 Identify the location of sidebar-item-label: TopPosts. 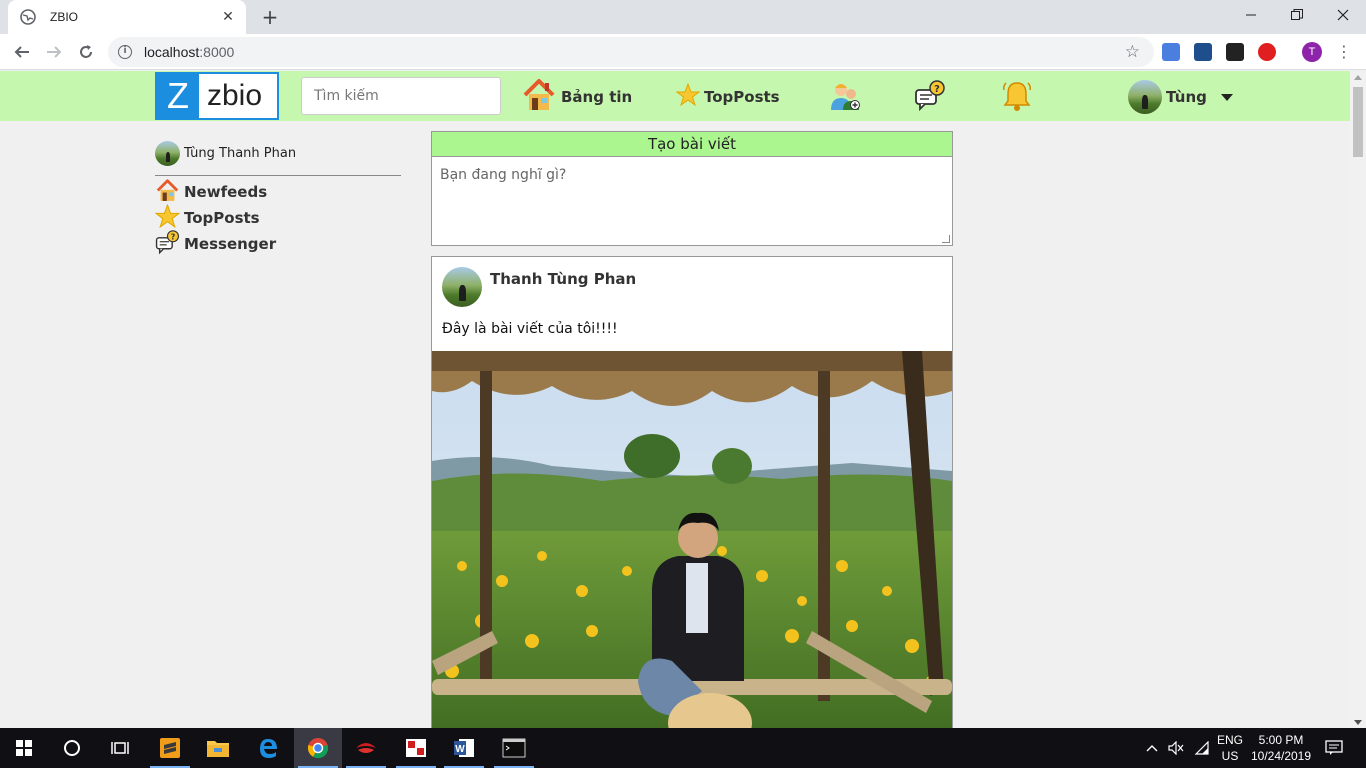
(222, 218).